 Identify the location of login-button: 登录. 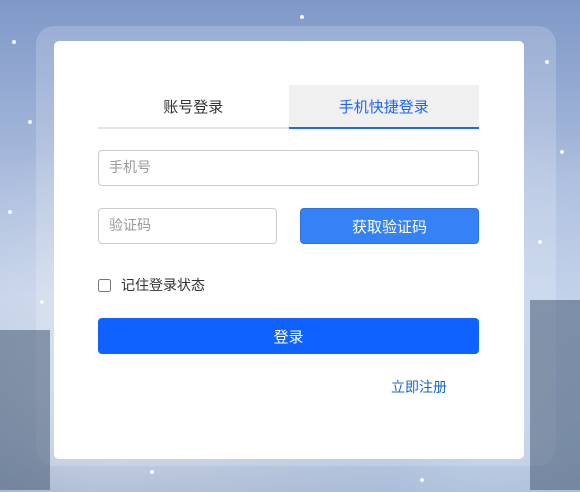
(288, 336).